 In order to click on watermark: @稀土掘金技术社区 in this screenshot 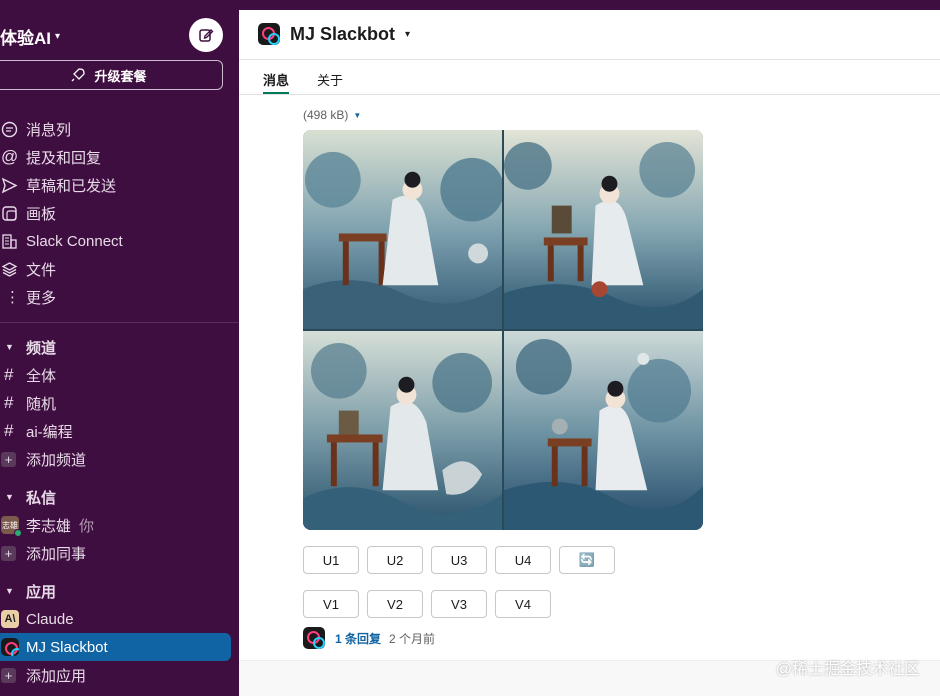, I will do `click(847, 669)`.